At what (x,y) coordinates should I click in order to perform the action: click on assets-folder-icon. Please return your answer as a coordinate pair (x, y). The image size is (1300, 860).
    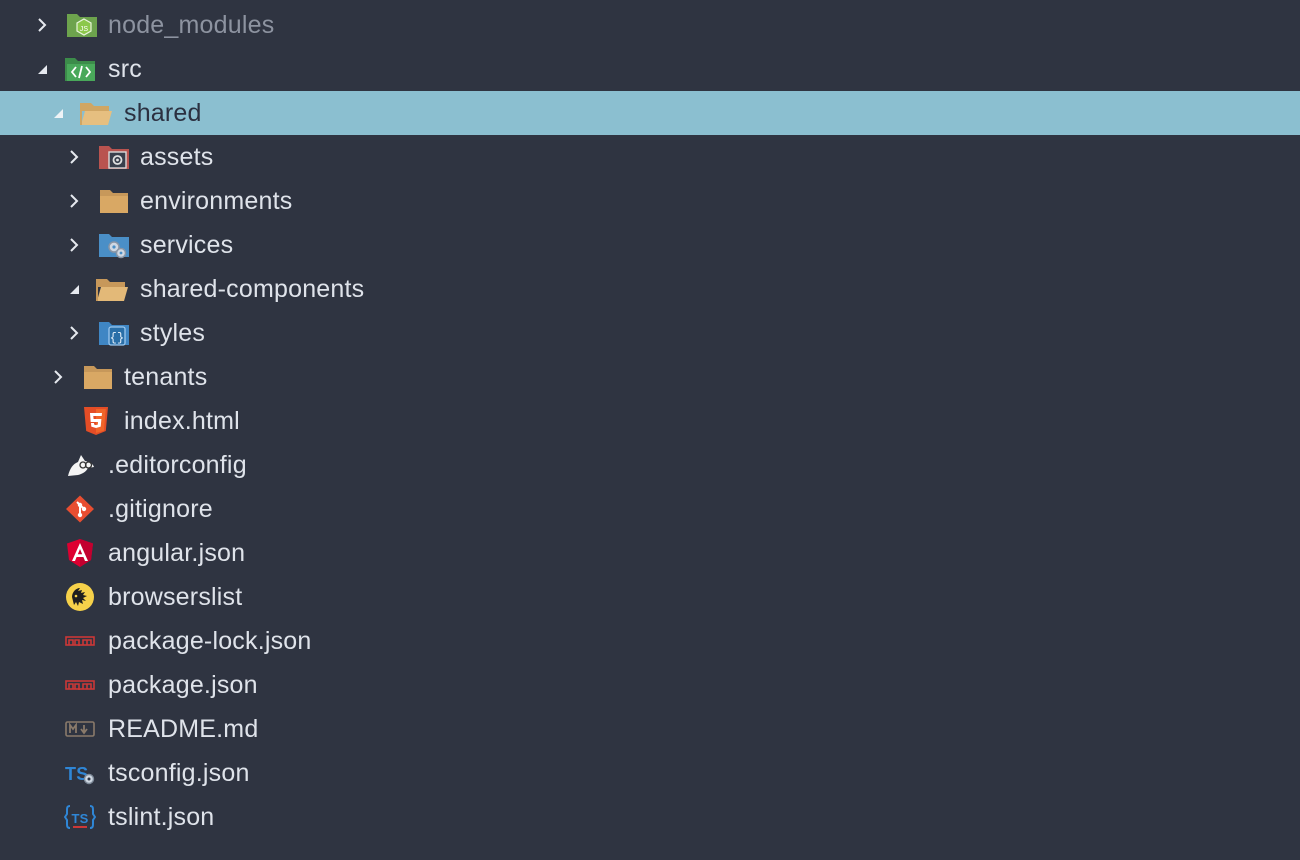
    Looking at the image, I should click on (114, 157).